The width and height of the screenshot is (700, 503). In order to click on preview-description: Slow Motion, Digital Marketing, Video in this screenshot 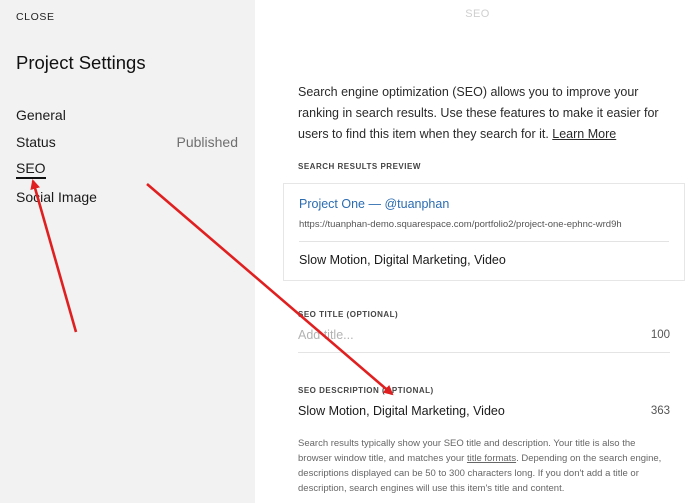, I will do `click(402, 260)`.